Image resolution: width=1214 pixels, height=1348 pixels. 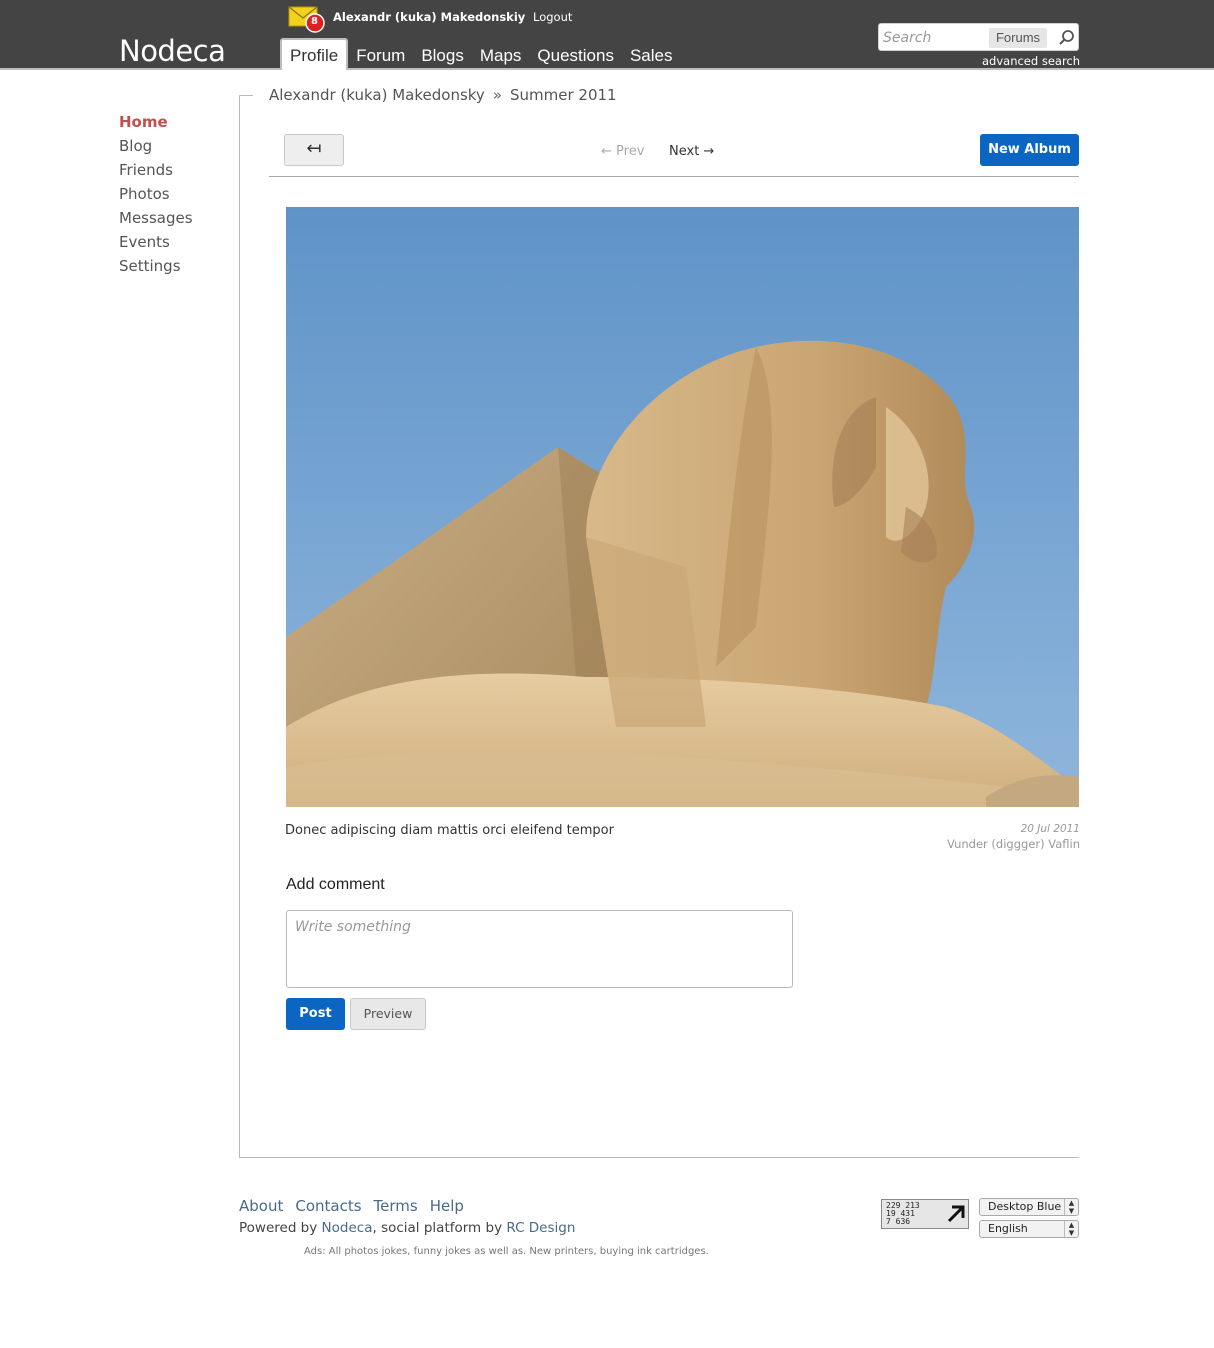 What do you see at coordinates (925, 1214) in the screenshot?
I see `visit-counter: 229 213 19 431 7 636` at bounding box center [925, 1214].